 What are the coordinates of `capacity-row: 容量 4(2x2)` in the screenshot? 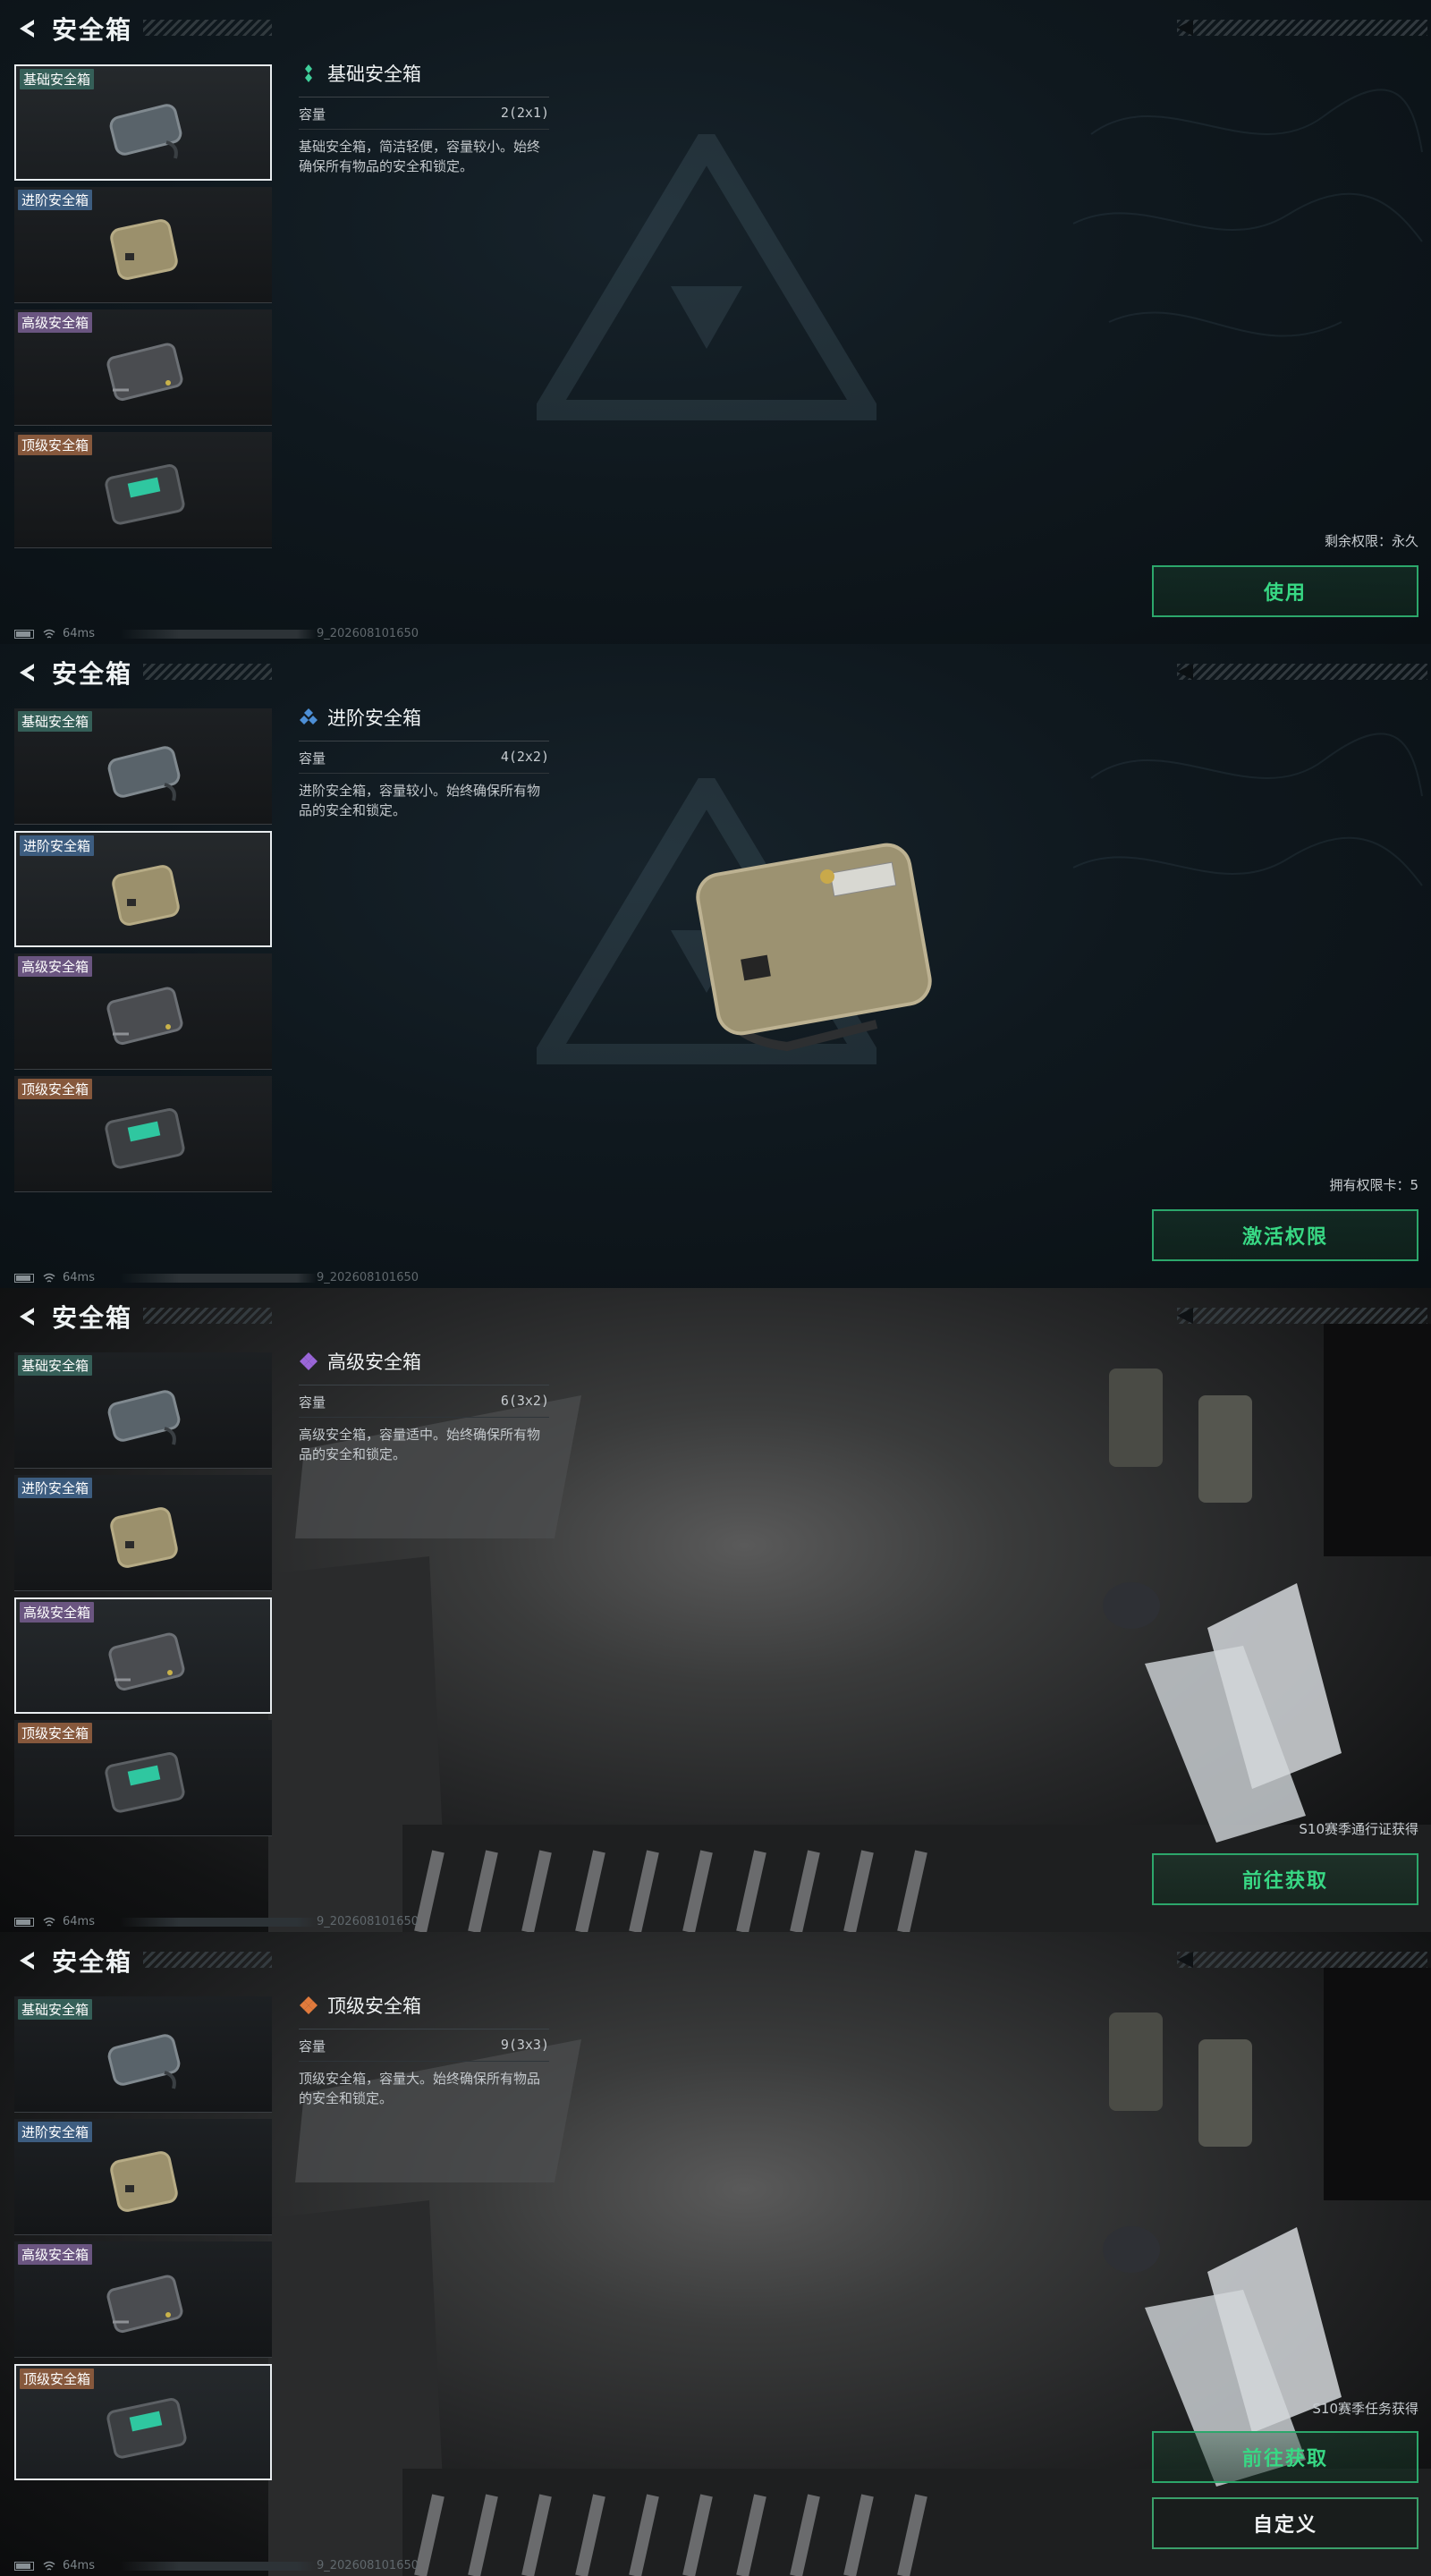 It's located at (424, 757).